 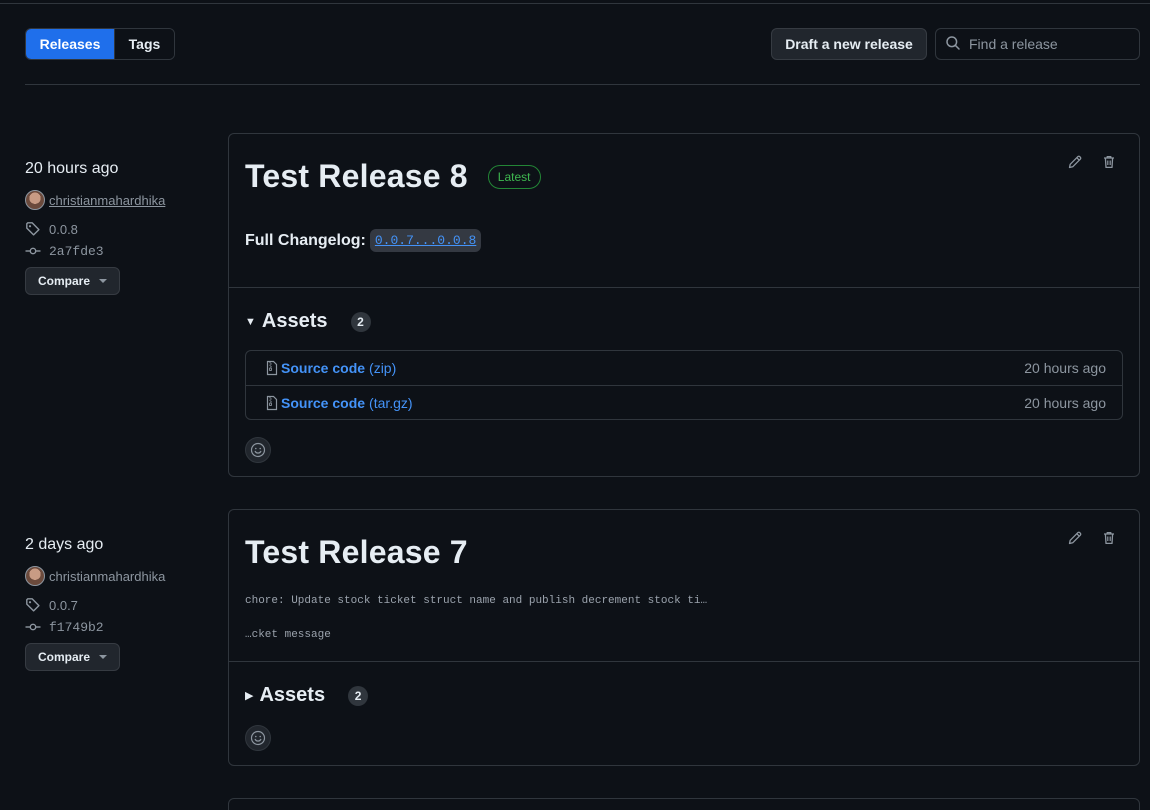 I want to click on commit-link: f1749b2, so click(x=76, y=627).